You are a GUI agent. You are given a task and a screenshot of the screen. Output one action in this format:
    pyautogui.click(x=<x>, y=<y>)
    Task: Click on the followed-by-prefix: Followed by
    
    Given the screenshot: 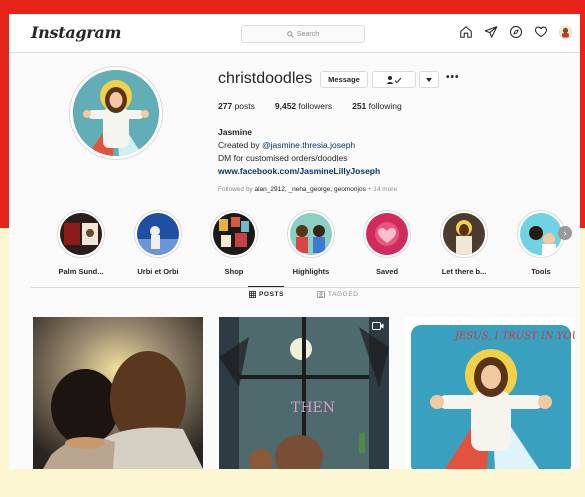 What is the action you would take?
    pyautogui.click(x=236, y=189)
    